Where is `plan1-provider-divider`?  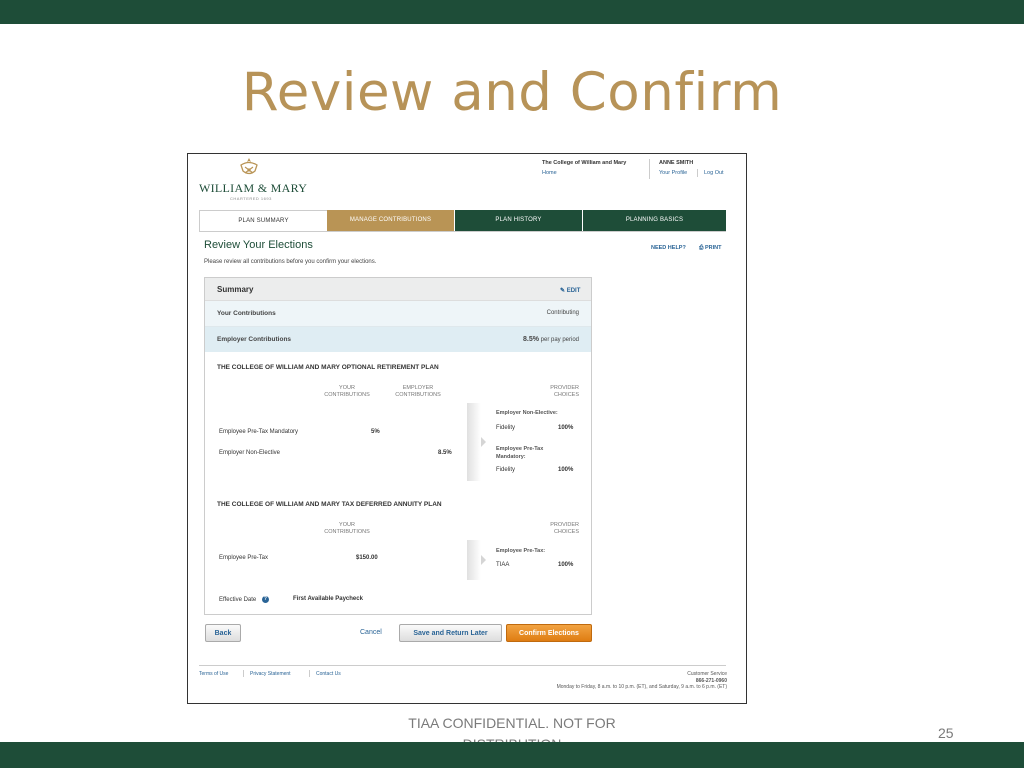
plan1-provider-divider is located at coordinates (474, 442).